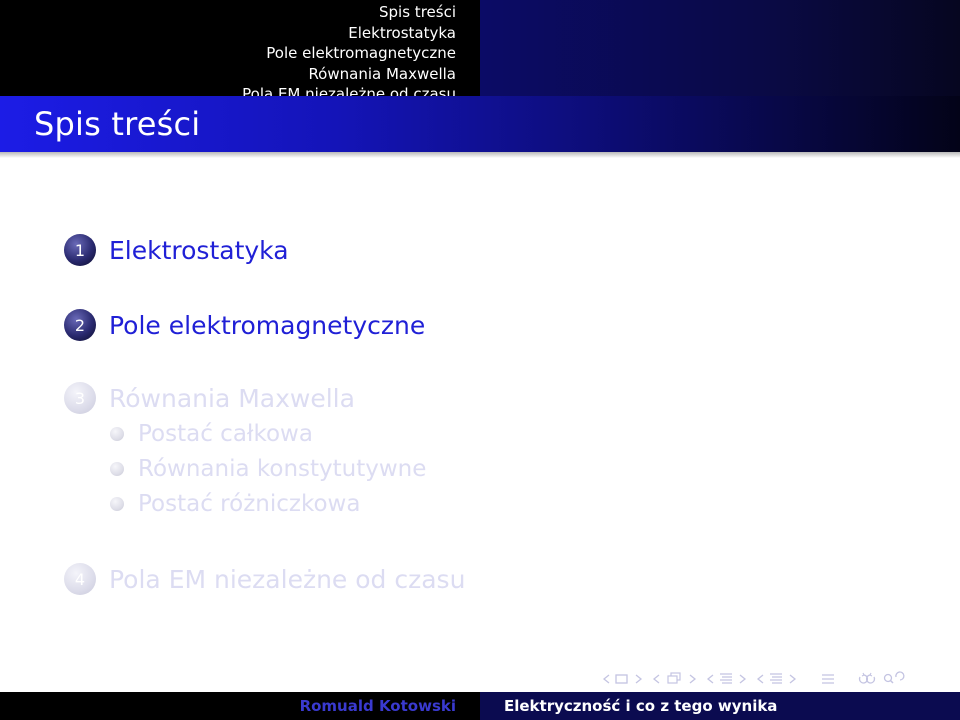 The image size is (960, 720). Describe the element at coordinates (880, 679) in the screenshot. I see `back-forward-search-icon` at that location.